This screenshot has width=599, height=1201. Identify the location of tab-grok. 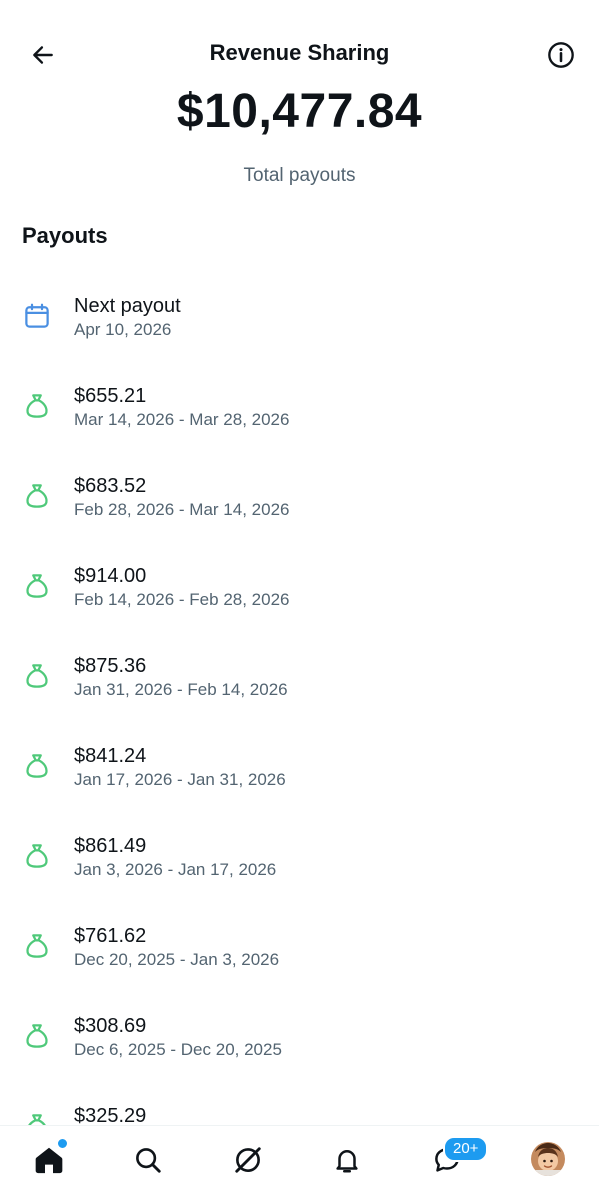
(248, 1160).